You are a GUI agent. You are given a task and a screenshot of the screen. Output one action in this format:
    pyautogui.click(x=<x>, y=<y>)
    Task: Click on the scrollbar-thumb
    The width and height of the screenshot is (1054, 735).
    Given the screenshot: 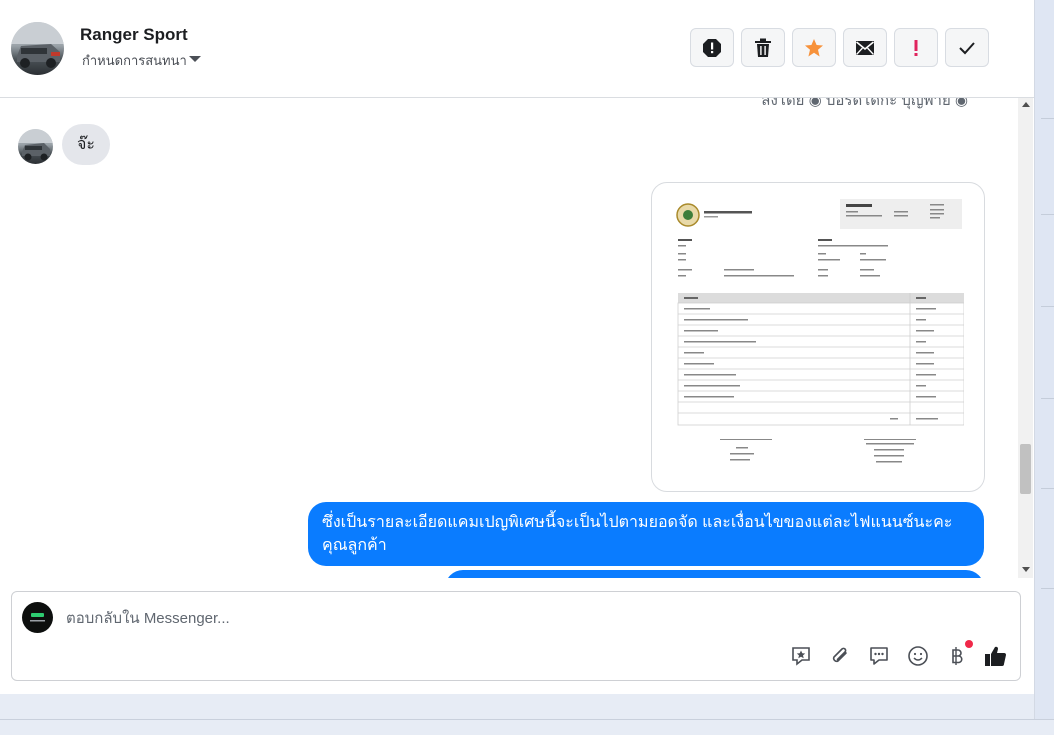 What is the action you would take?
    pyautogui.click(x=1025, y=469)
    